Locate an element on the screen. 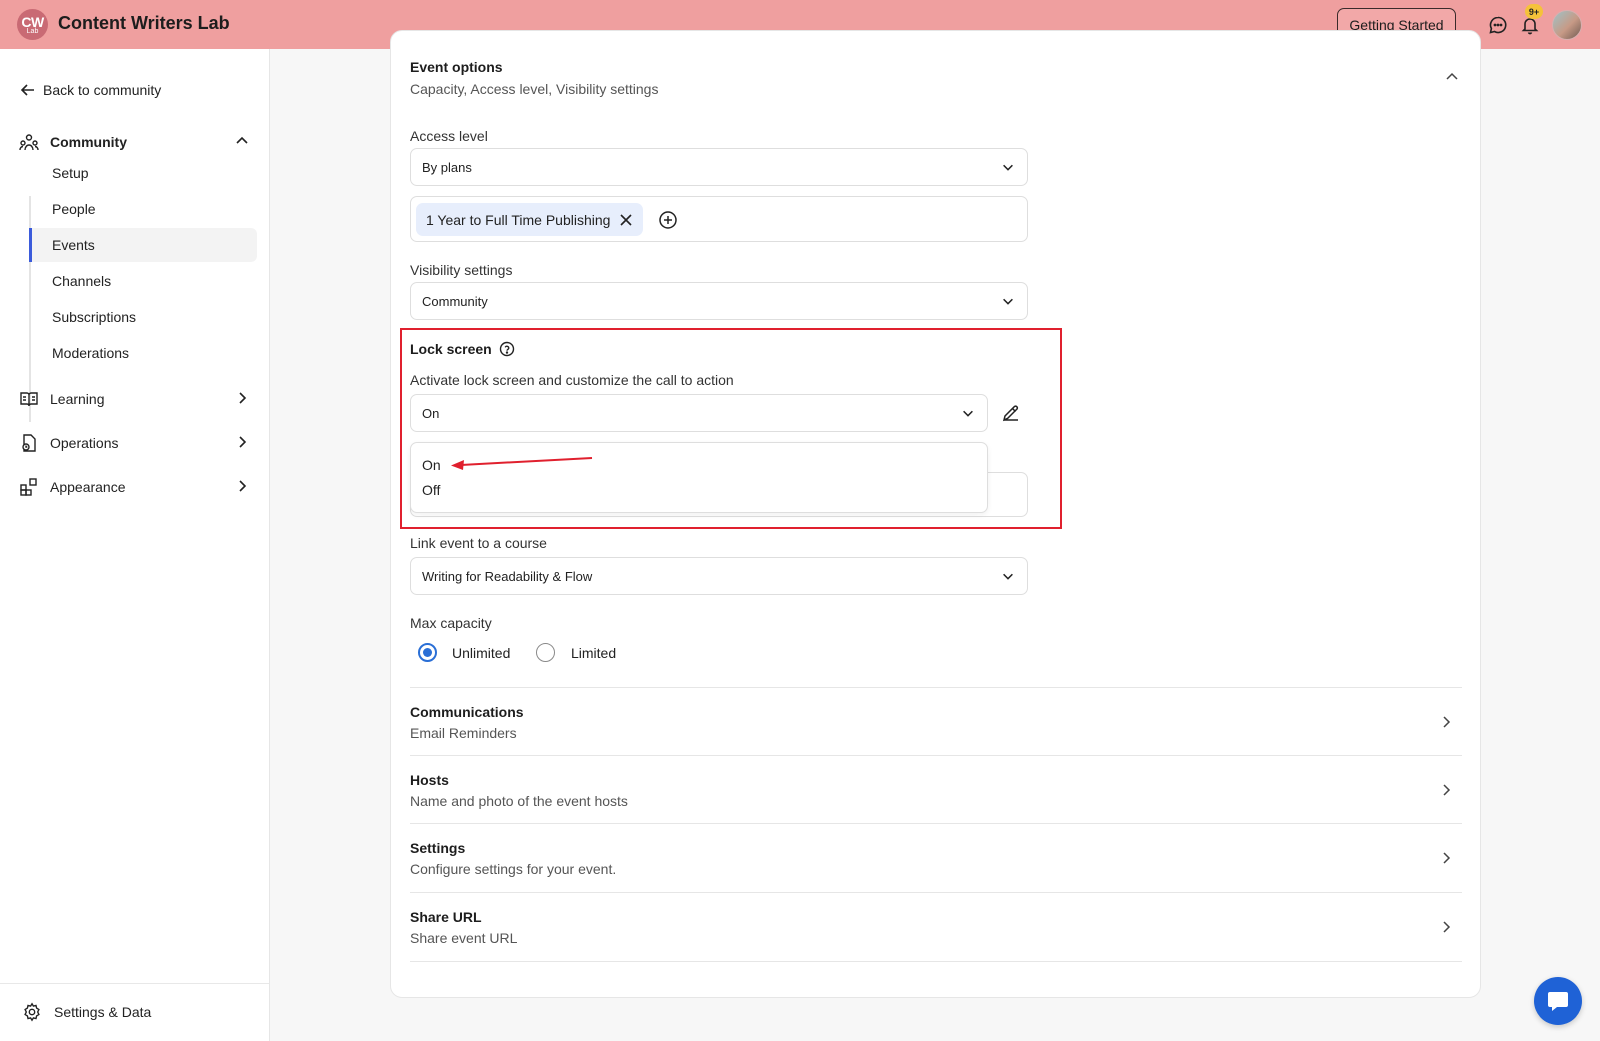  link-course-label: Link event to a course is located at coordinates (478, 543).